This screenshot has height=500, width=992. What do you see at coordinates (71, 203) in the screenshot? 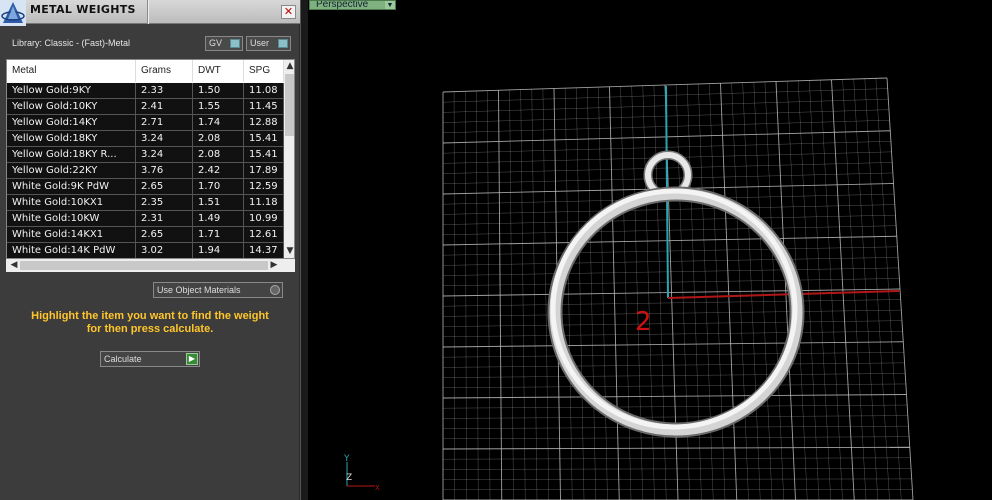
I see `metal-cell: White Gold:10KX1` at bounding box center [71, 203].